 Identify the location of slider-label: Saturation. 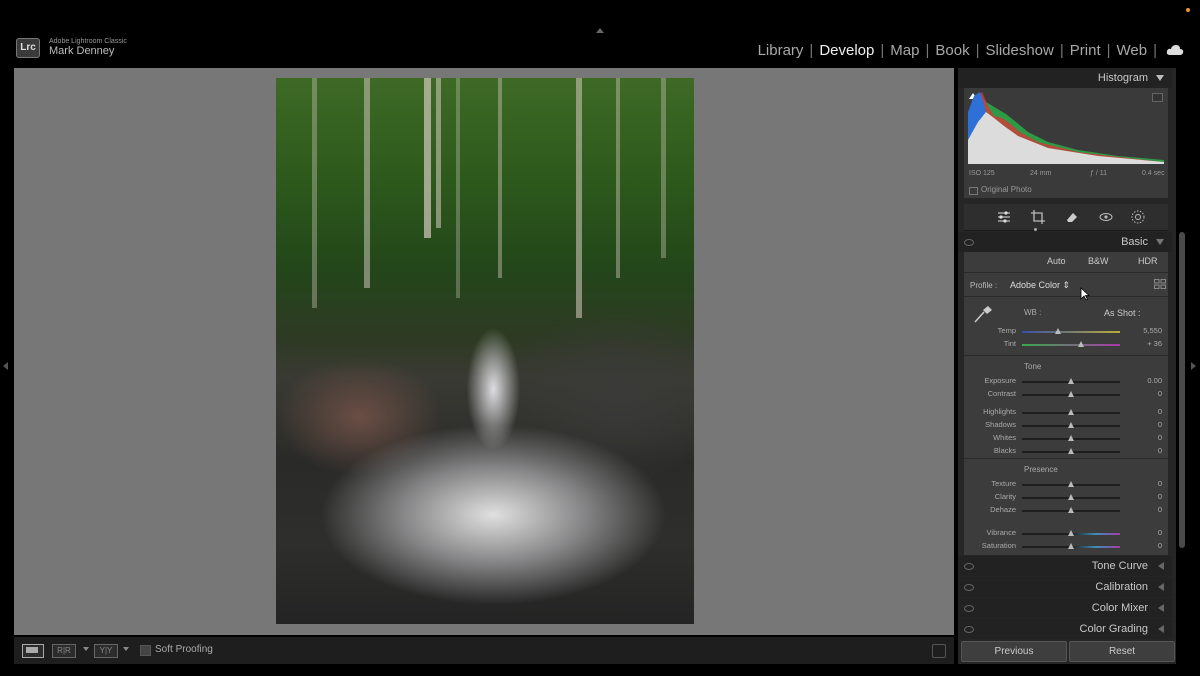
(998, 545).